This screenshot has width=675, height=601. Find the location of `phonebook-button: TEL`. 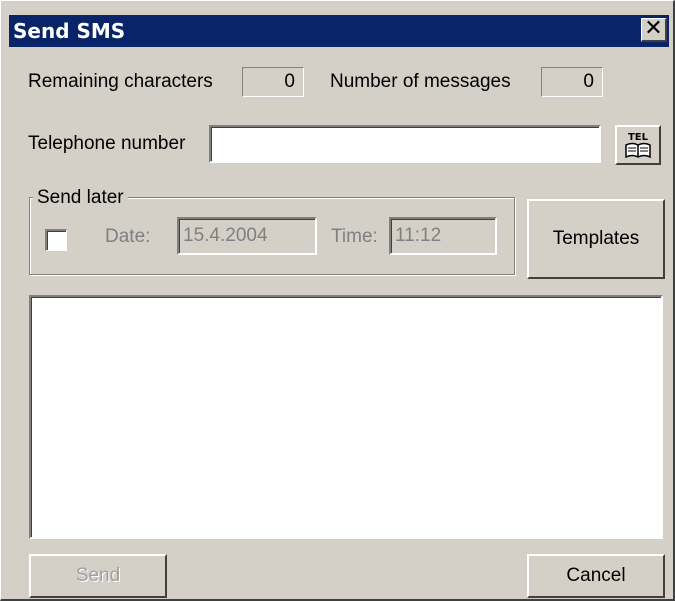

phonebook-button: TEL is located at coordinates (638, 145).